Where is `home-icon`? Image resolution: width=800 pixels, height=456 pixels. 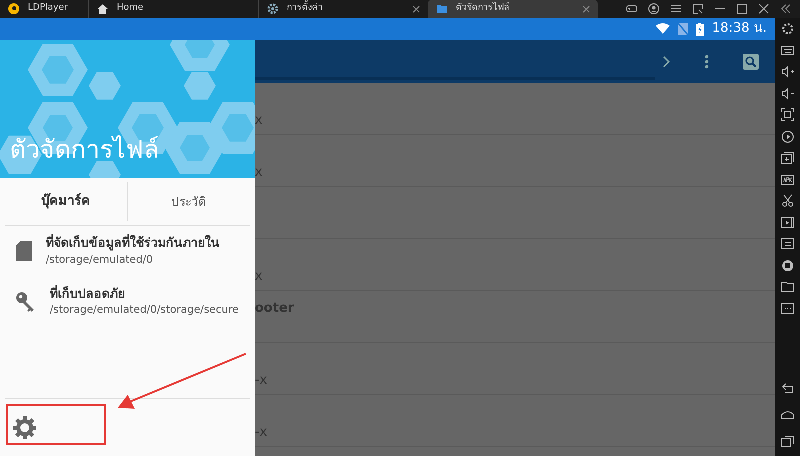 home-icon is located at coordinates (103, 9).